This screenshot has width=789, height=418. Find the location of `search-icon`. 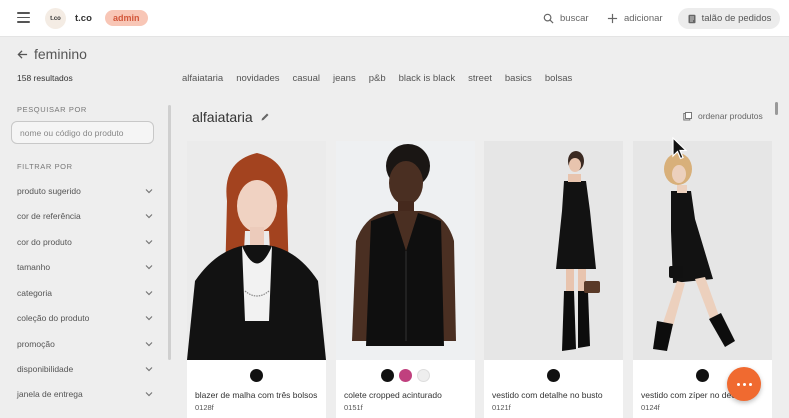

search-icon is located at coordinates (548, 18).